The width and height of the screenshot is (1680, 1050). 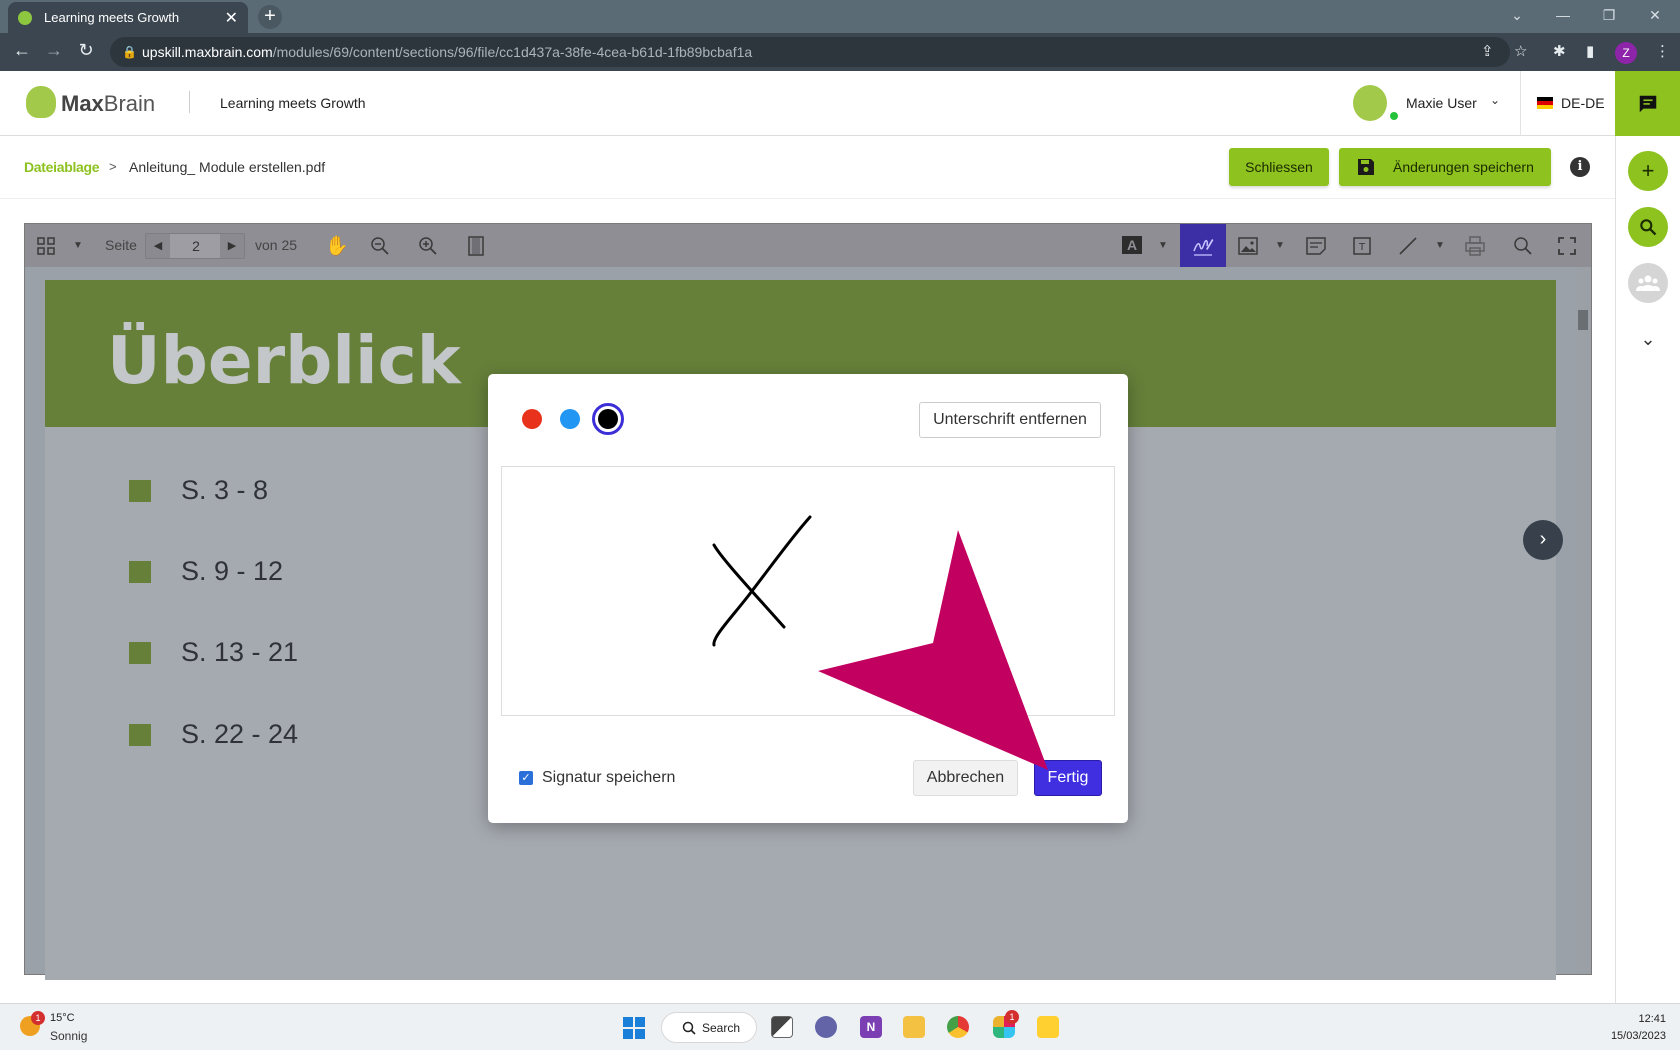 I want to click on weather-temperature: 15°C, so click(x=62, y=1018).